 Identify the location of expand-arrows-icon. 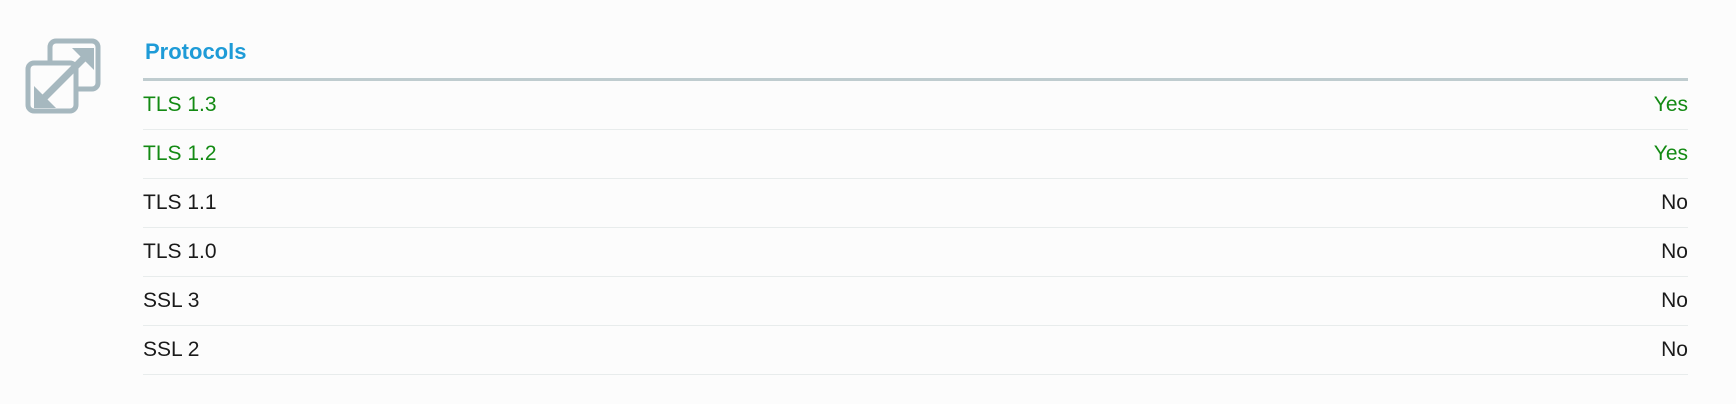
(65, 77).